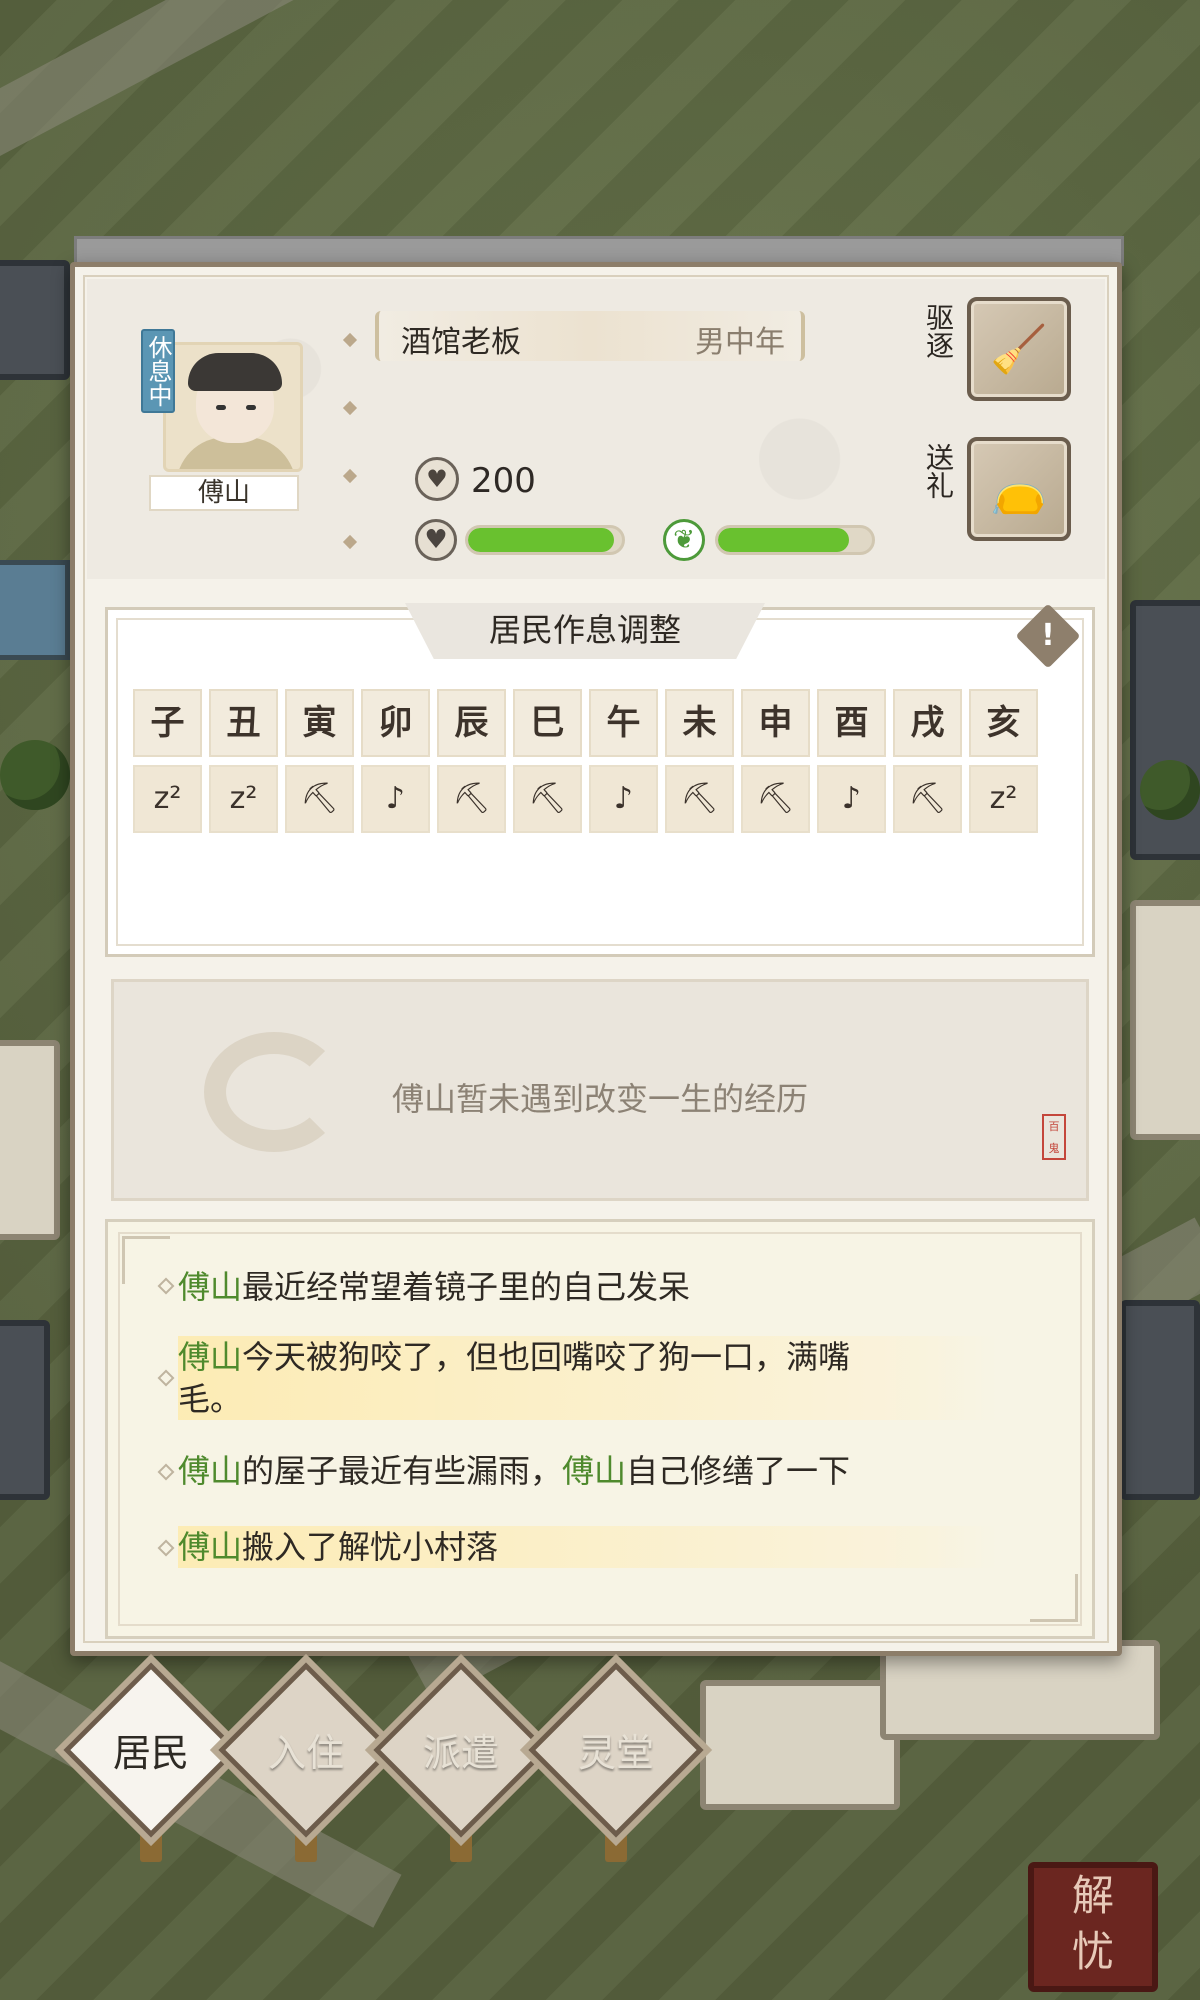 This screenshot has width=1200, height=2000. I want to click on gift-label: 送礼, so click(938, 471).